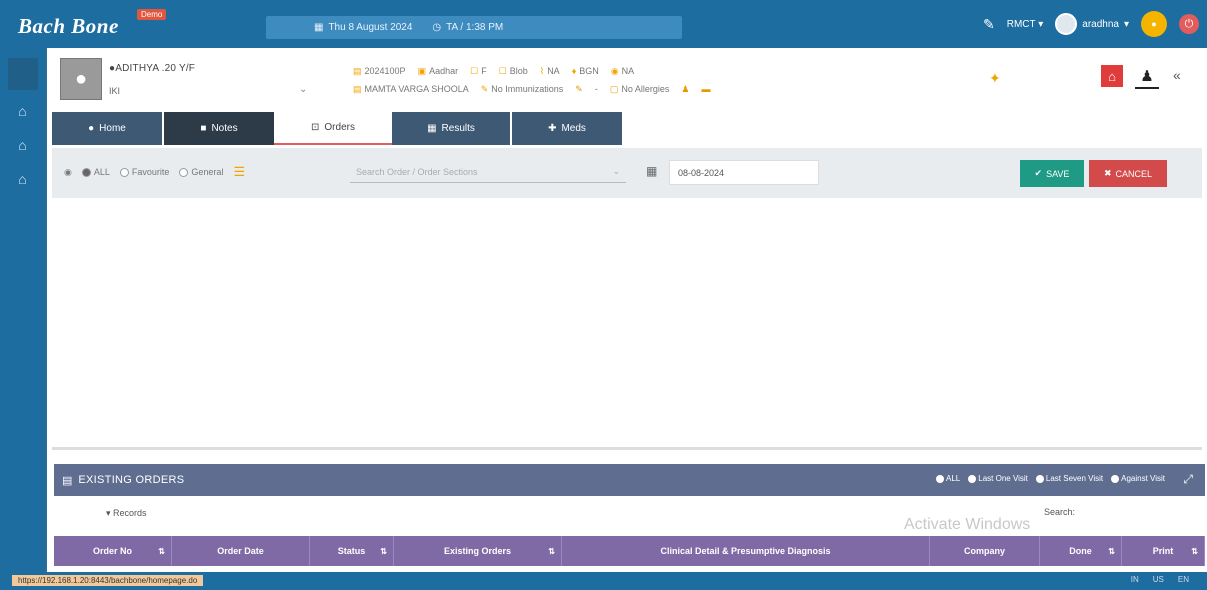 This screenshot has width=1207, height=590. I want to click on records-row: ▾ Records Activate Windows Search:, so click(629, 516).